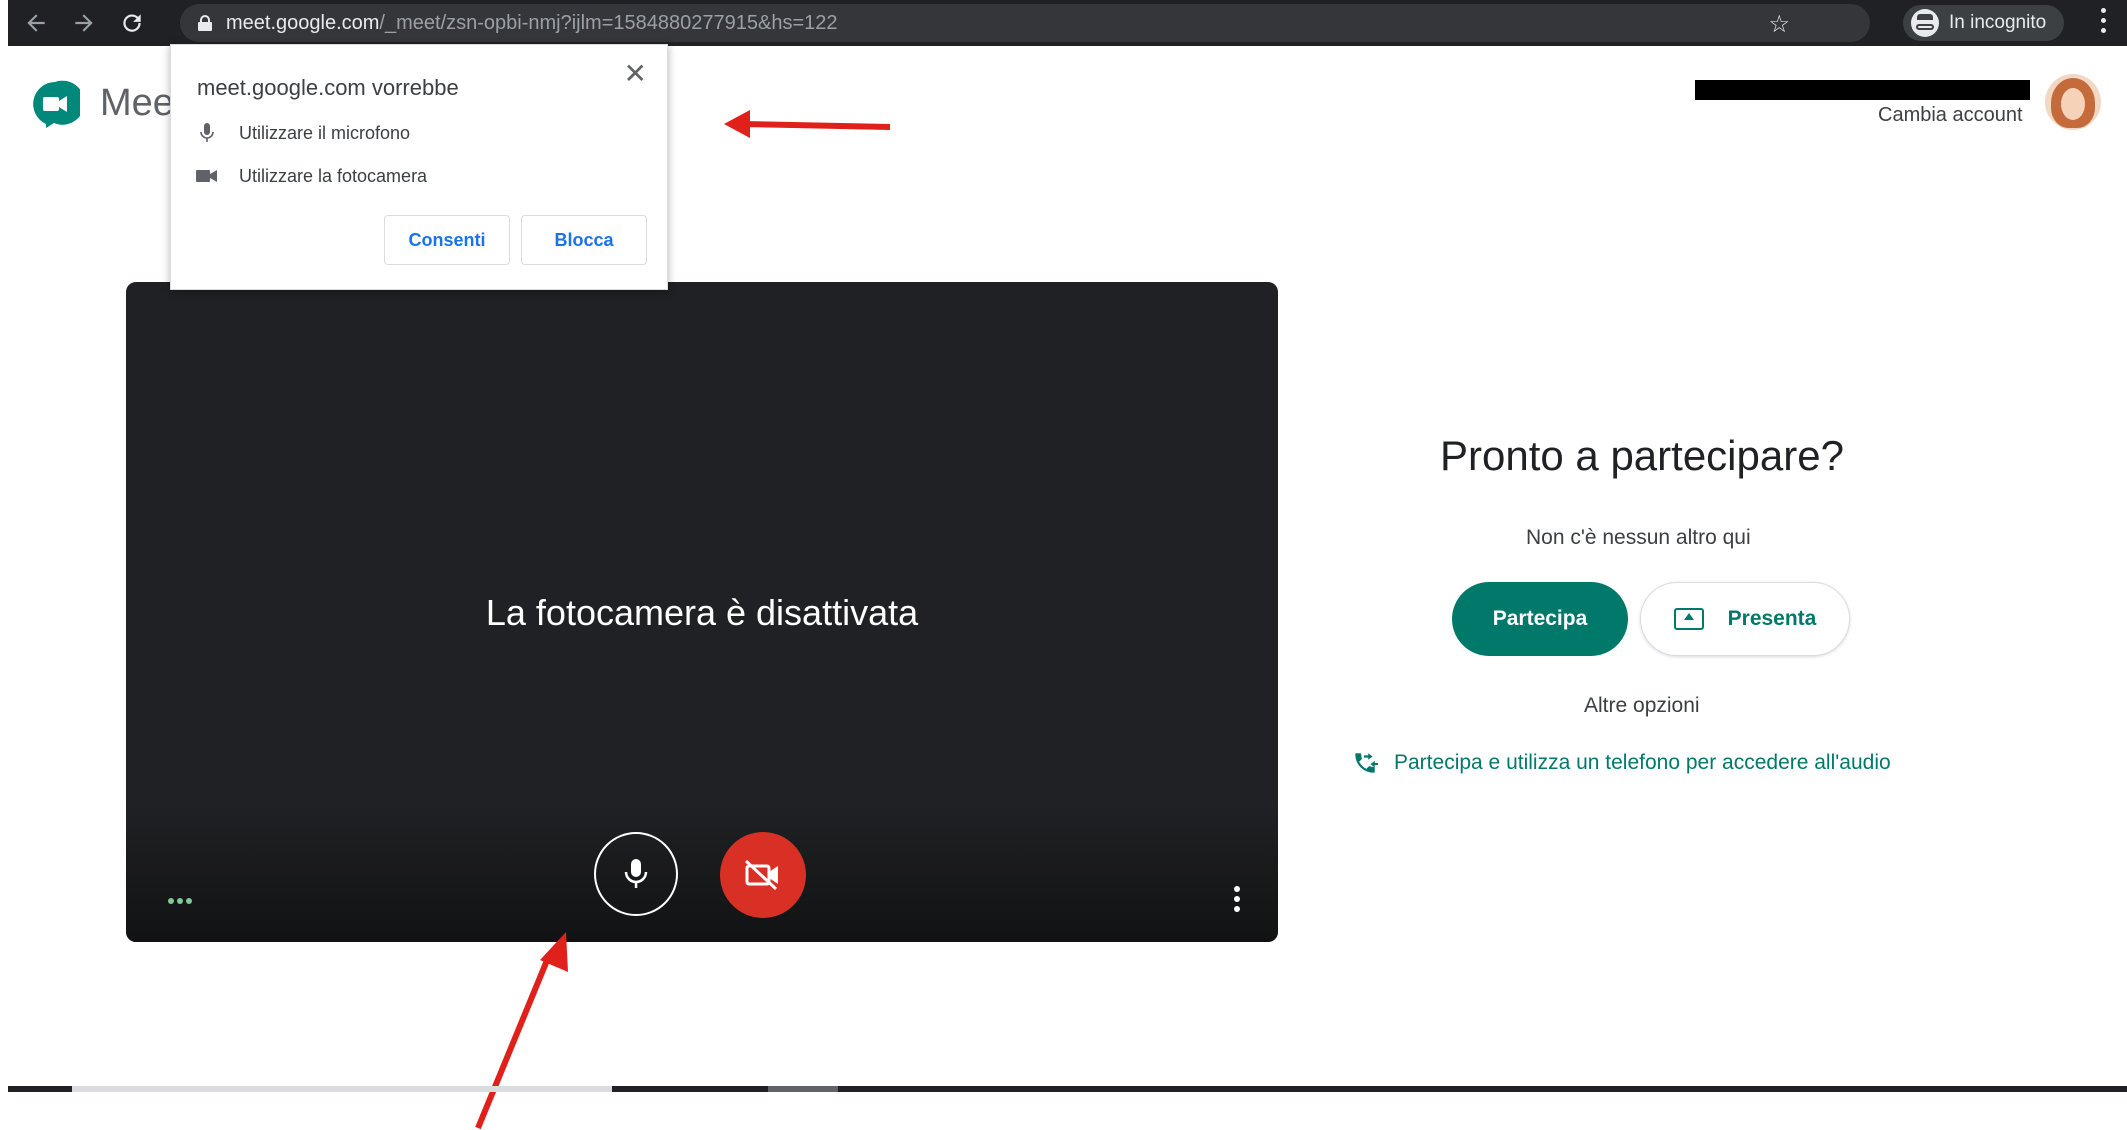 The width and height of the screenshot is (2127, 1130). I want to click on join-button: Partecipa, so click(1540, 619).